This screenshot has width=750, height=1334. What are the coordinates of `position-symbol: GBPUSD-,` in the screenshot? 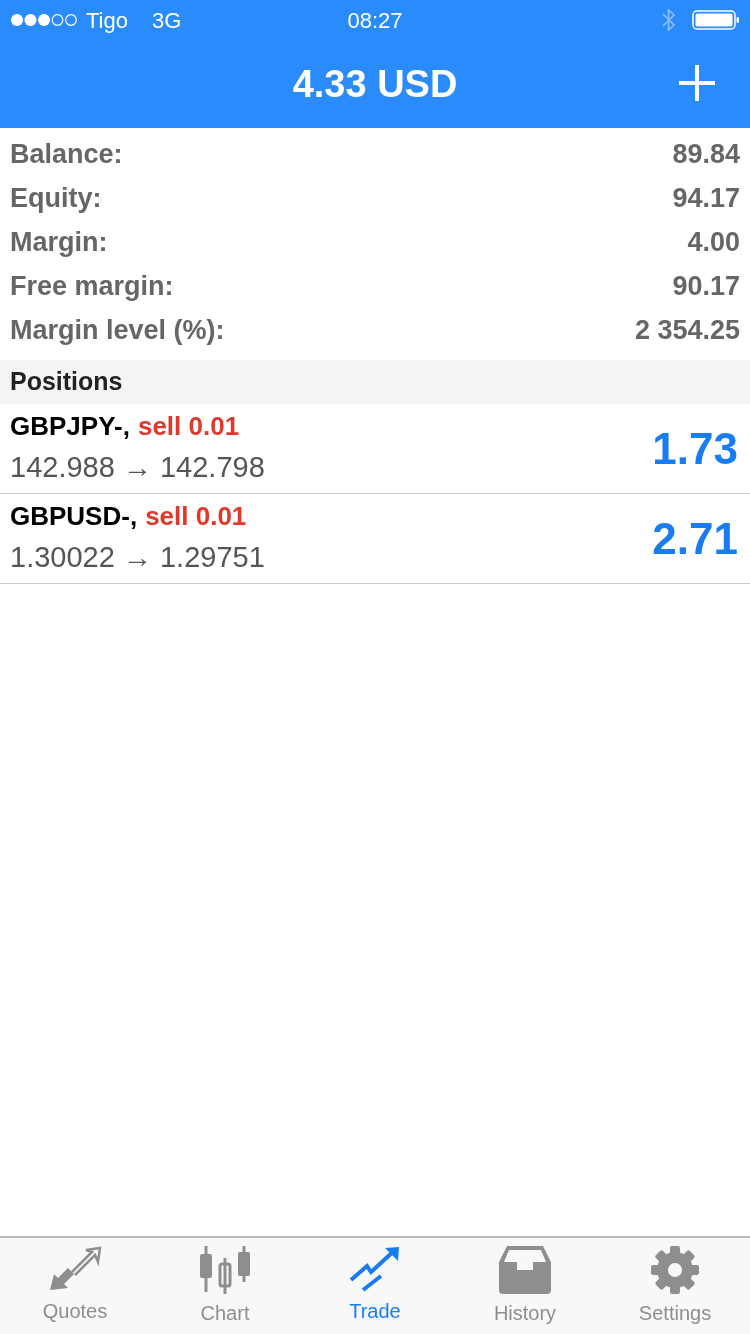 It's located at (74, 517).